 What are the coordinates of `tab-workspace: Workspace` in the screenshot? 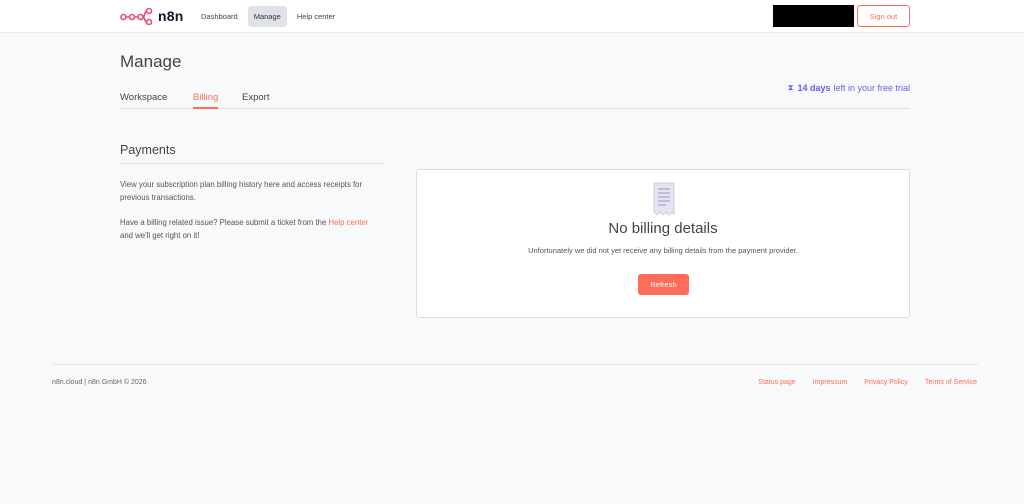 It's located at (143, 100).